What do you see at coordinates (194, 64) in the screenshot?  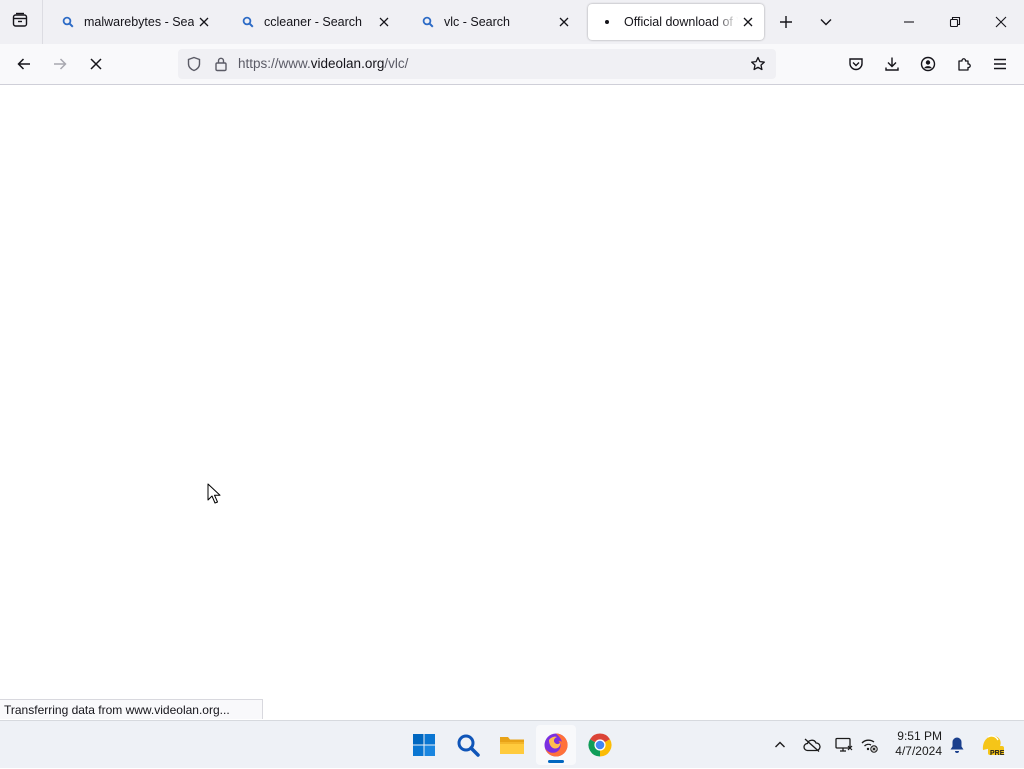 I see `tracking-protection-shield-icon` at bounding box center [194, 64].